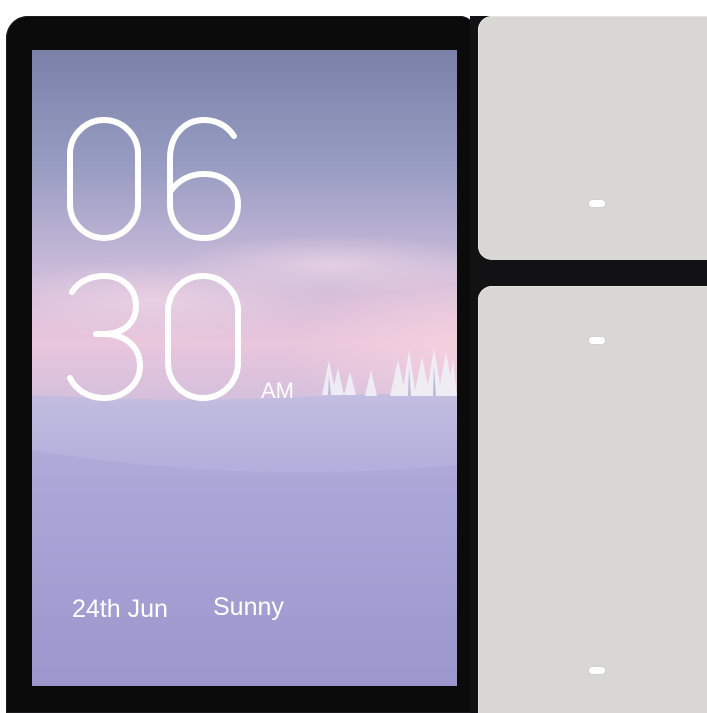 This screenshot has width=707, height=713. I want to click on top-switch-button, so click(592, 138).